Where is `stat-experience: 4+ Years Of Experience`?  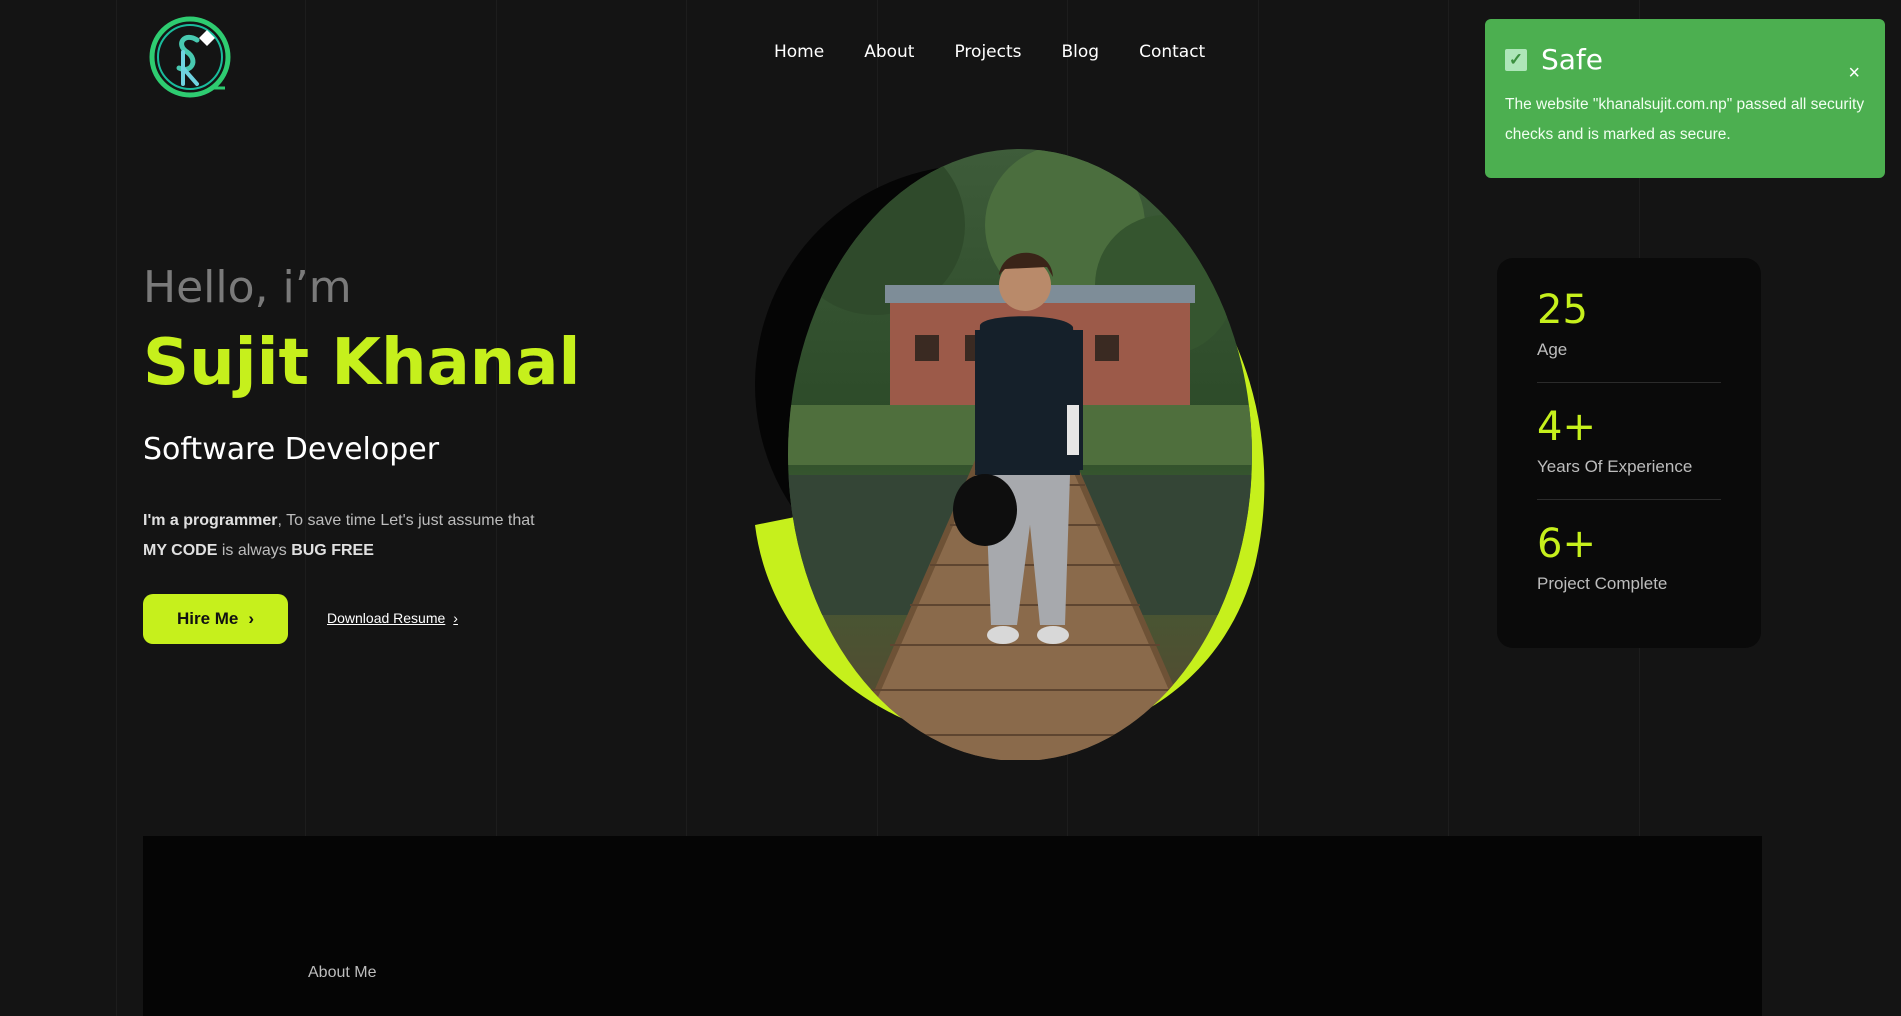
stat-experience: 4+ Years Of Experience is located at coordinates (1629, 452).